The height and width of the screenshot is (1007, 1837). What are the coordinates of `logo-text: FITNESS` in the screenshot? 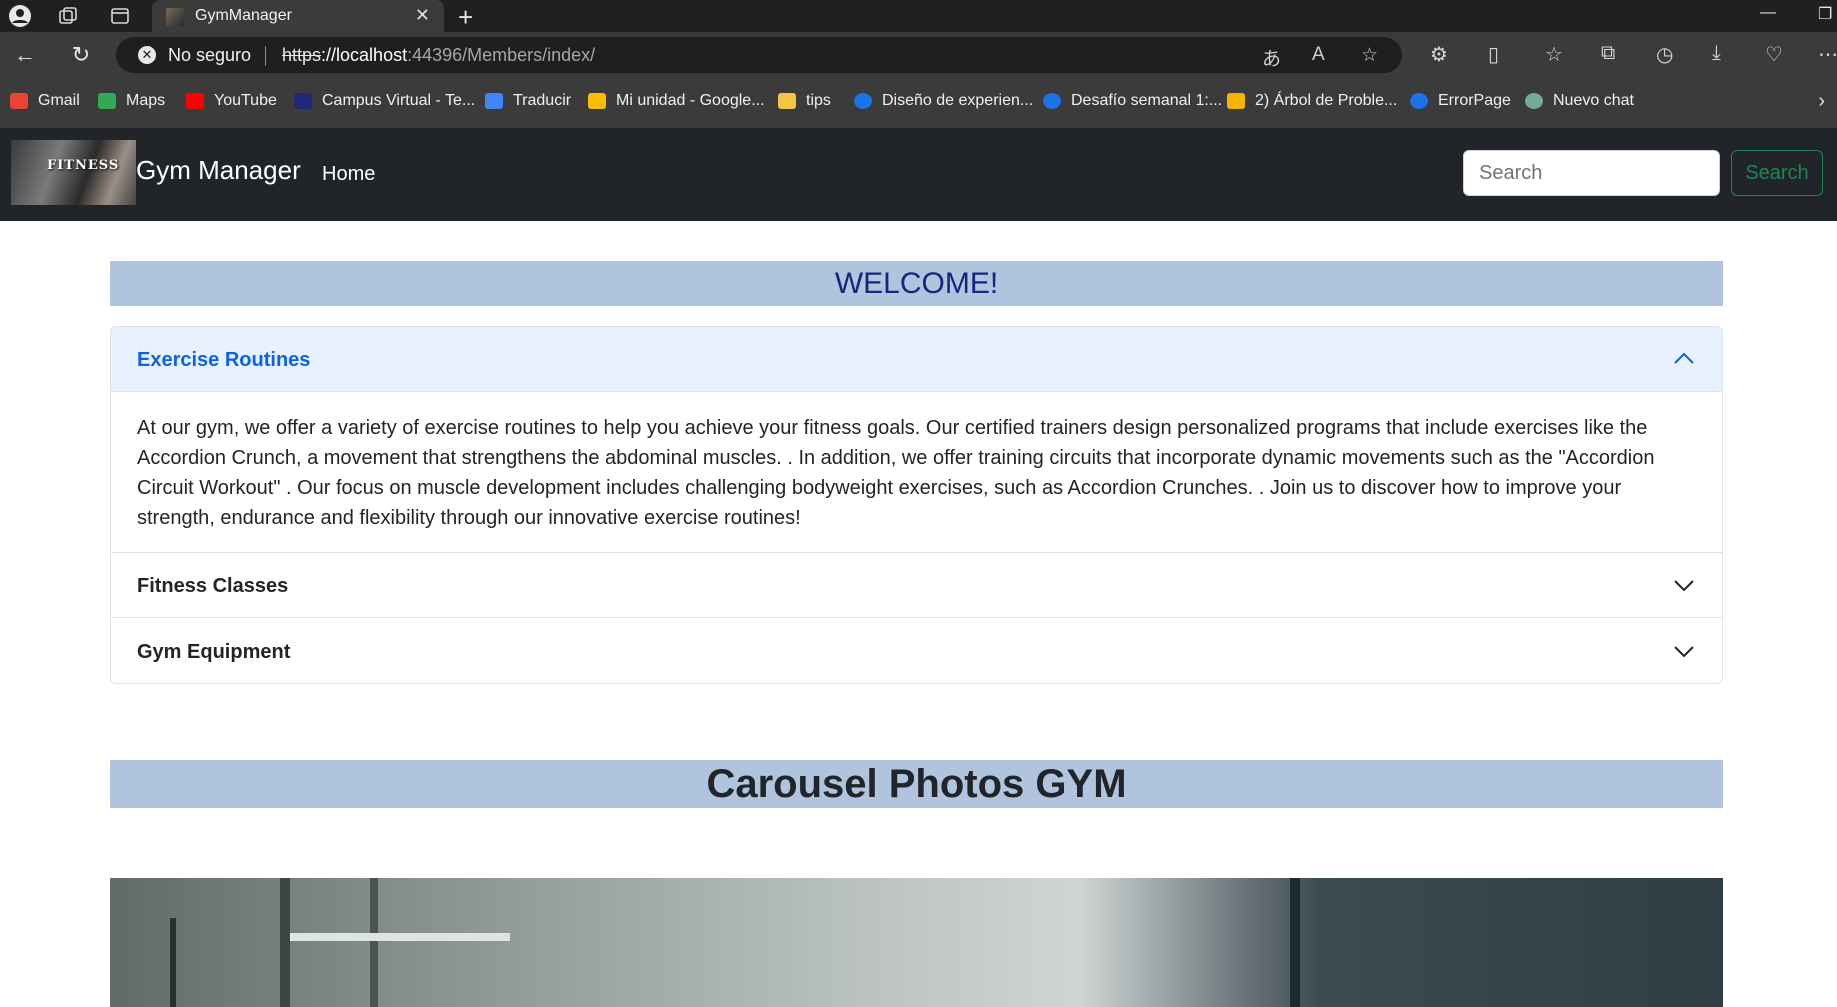 It's located at (83, 165).